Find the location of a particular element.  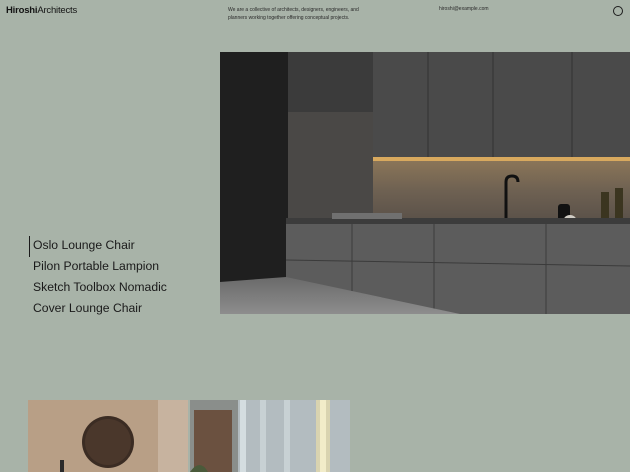

logo-light-text: Architects is located at coordinates (57, 10).